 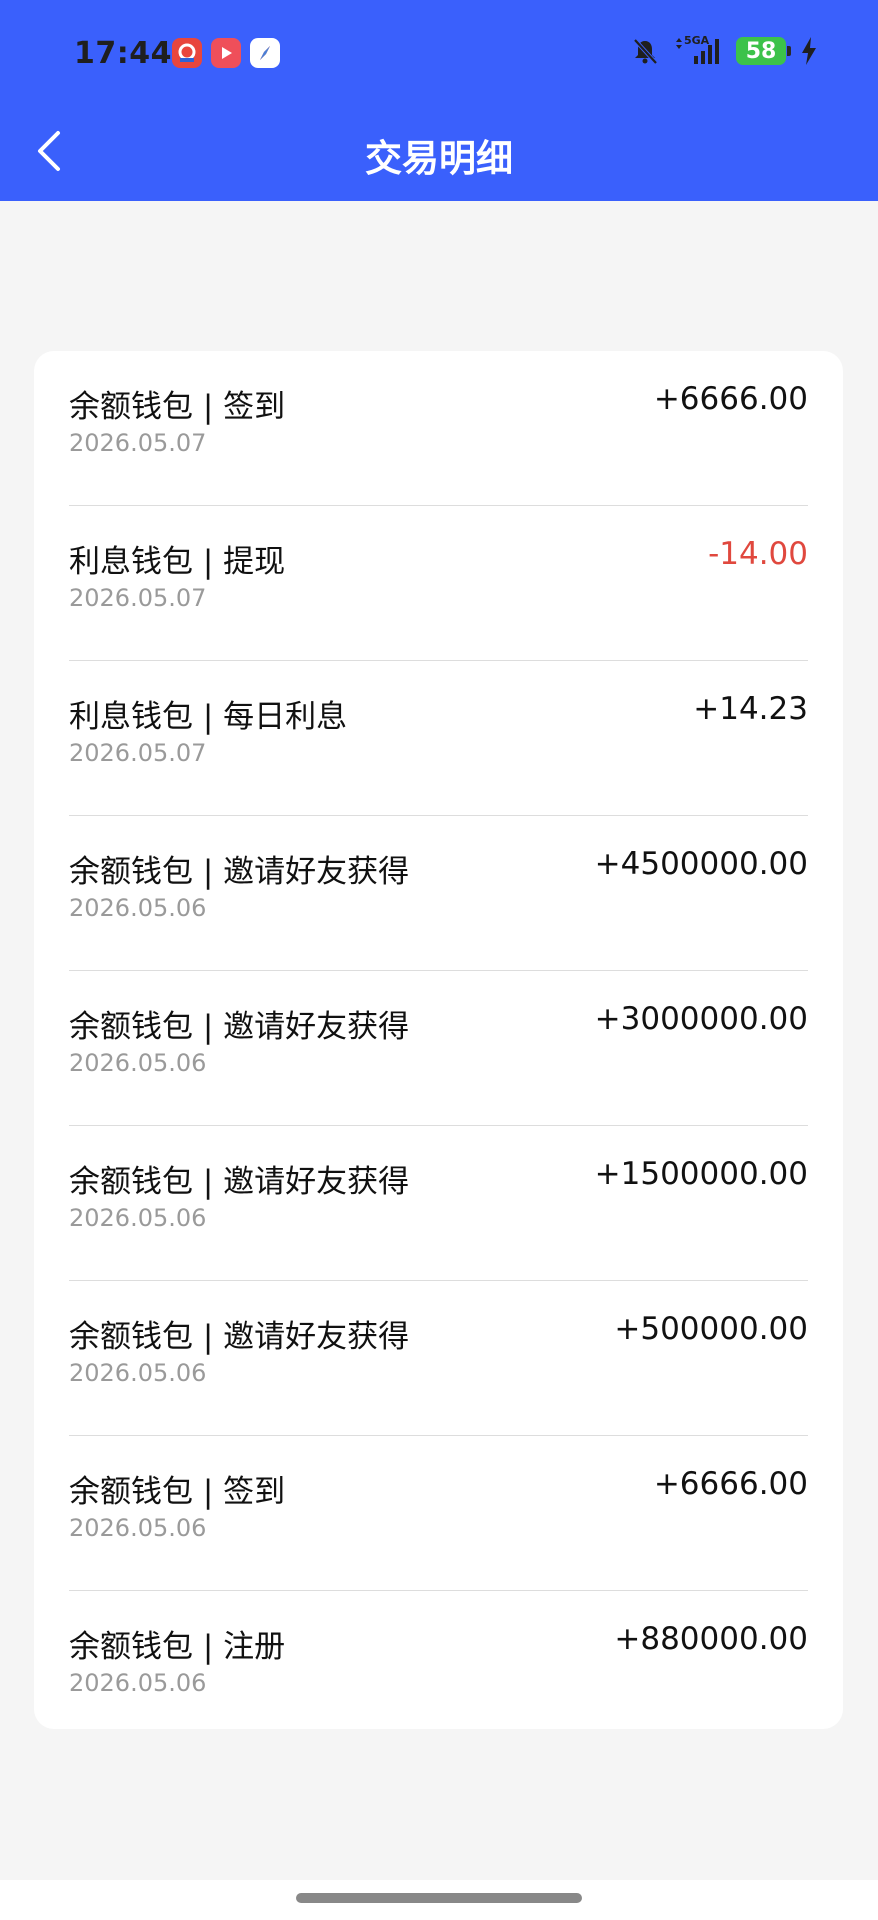 I want to click on transaction-row: 余额钱包 | 邀请好友获得 2026.05.06 +4500000.00, so click(x=438, y=893).